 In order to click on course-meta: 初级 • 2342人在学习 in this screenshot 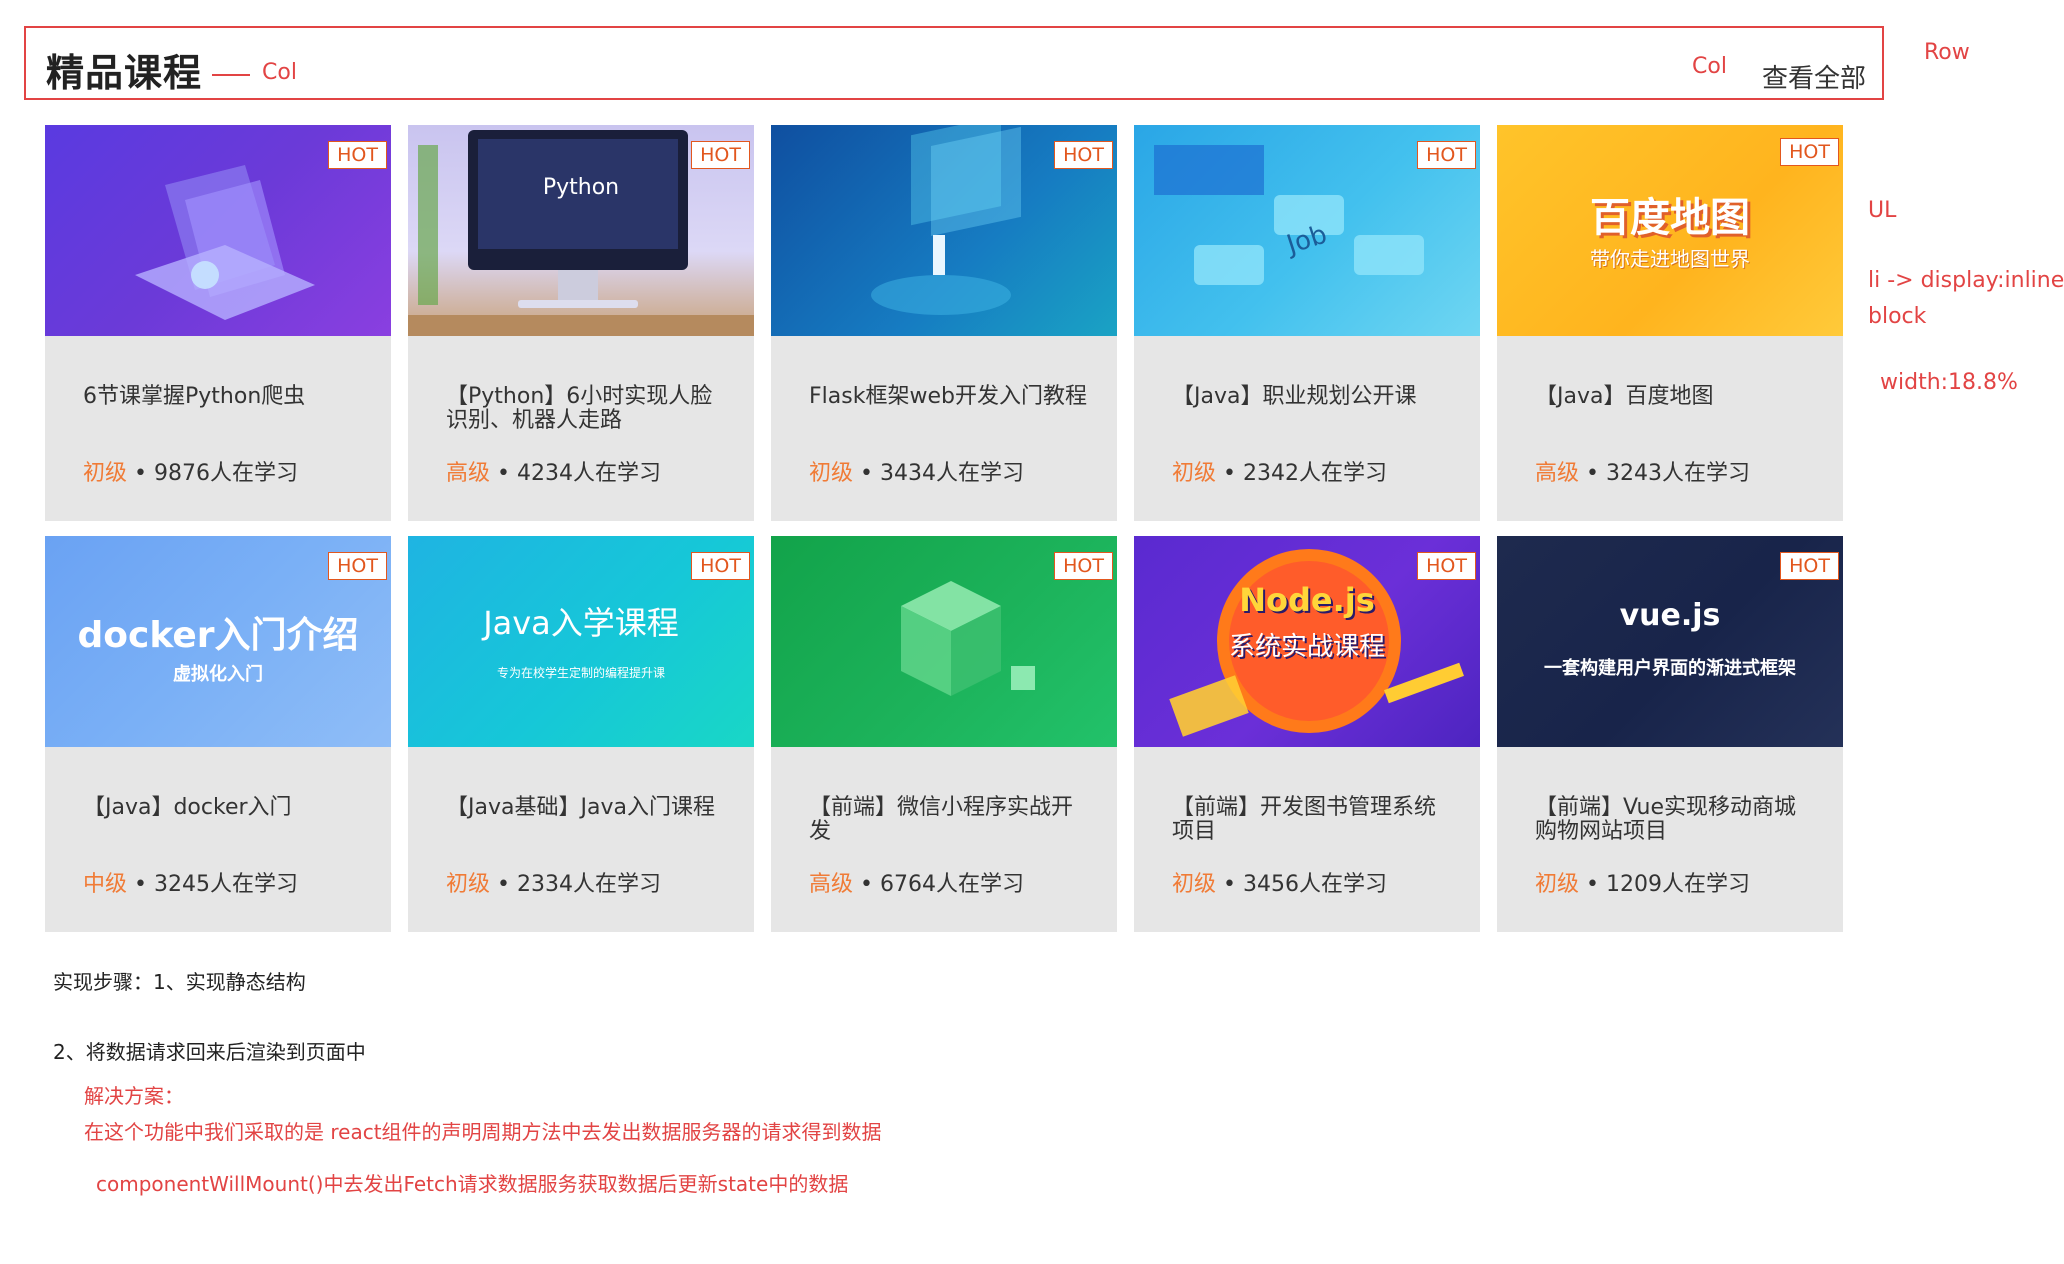, I will do `click(1279, 471)`.